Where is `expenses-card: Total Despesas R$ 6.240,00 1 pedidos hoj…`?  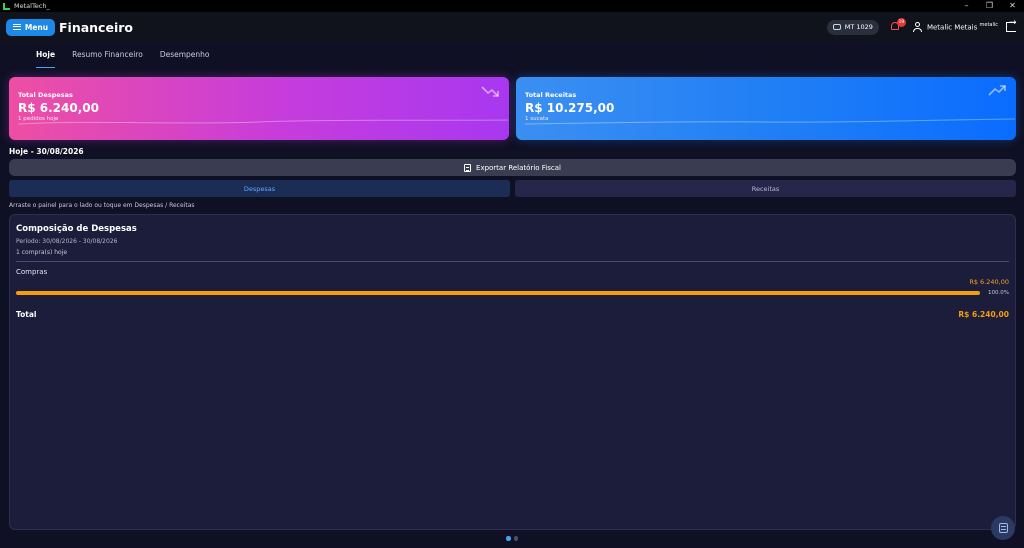 expenses-card: Total Despesas R$ 6.240,00 1 pedidos hoj… is located at coordinates (259, 108).